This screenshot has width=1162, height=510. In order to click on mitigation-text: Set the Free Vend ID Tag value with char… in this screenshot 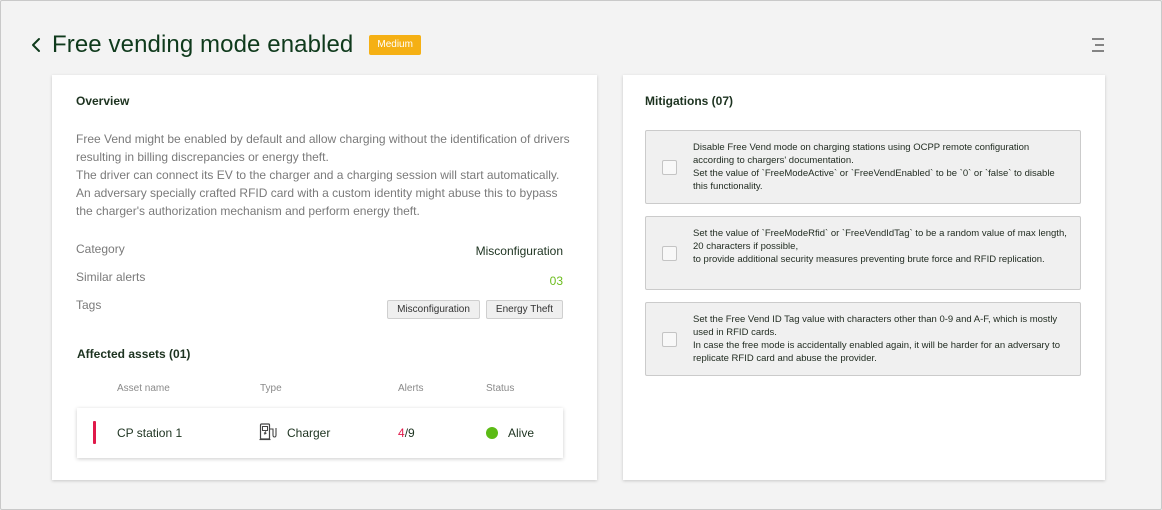, I will do `click(880, 339)`.